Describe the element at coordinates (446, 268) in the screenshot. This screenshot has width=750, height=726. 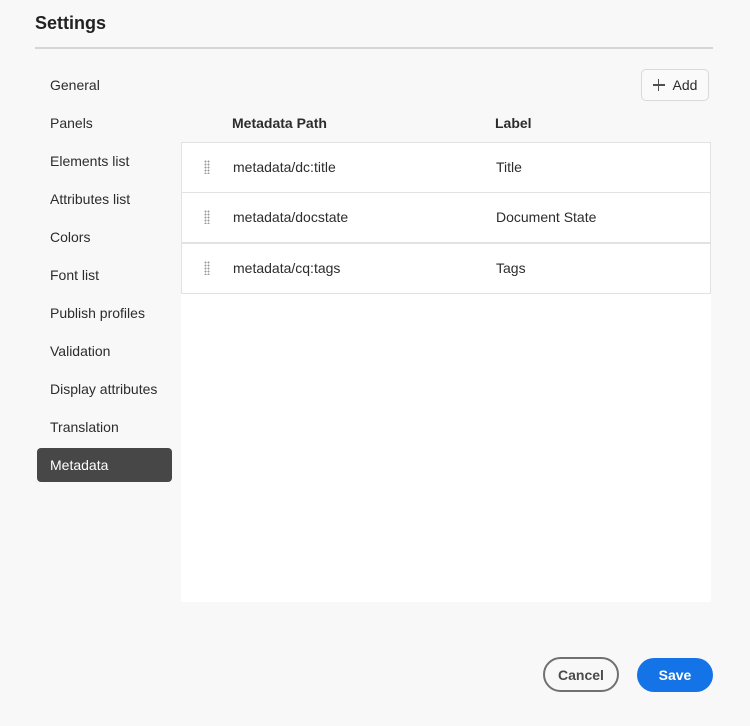
I see `table-row: metadata/cq:tags Tags` at that location.